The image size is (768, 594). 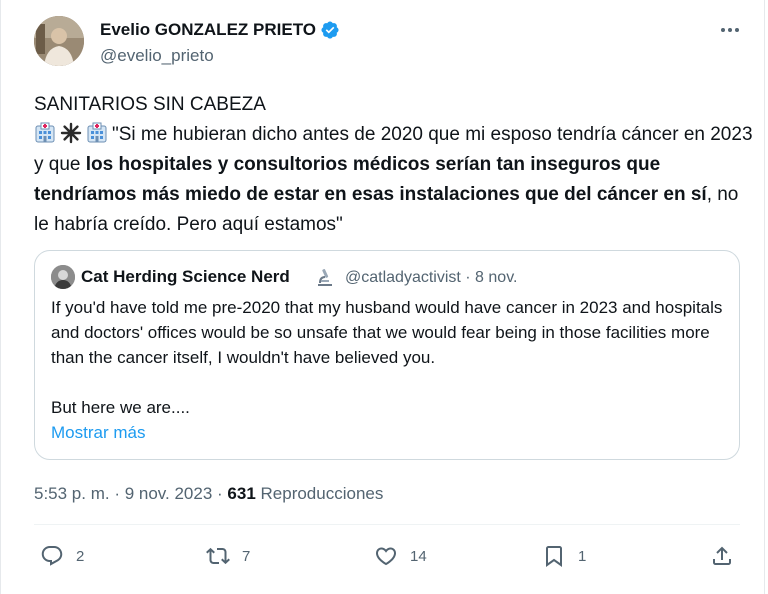 I want to click on author-name: Evelio GONZALEZ PRIETO, so click(x=220, y=30).